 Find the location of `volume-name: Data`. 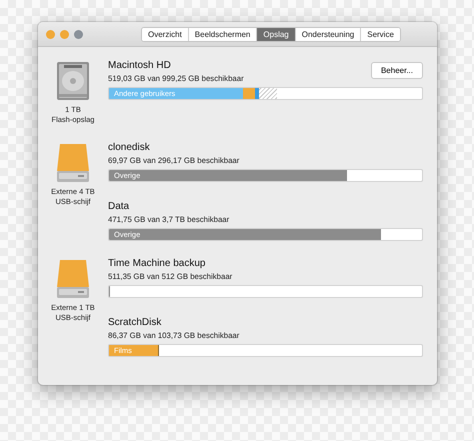

volume-name: Data is located at coordinates (119, 206).